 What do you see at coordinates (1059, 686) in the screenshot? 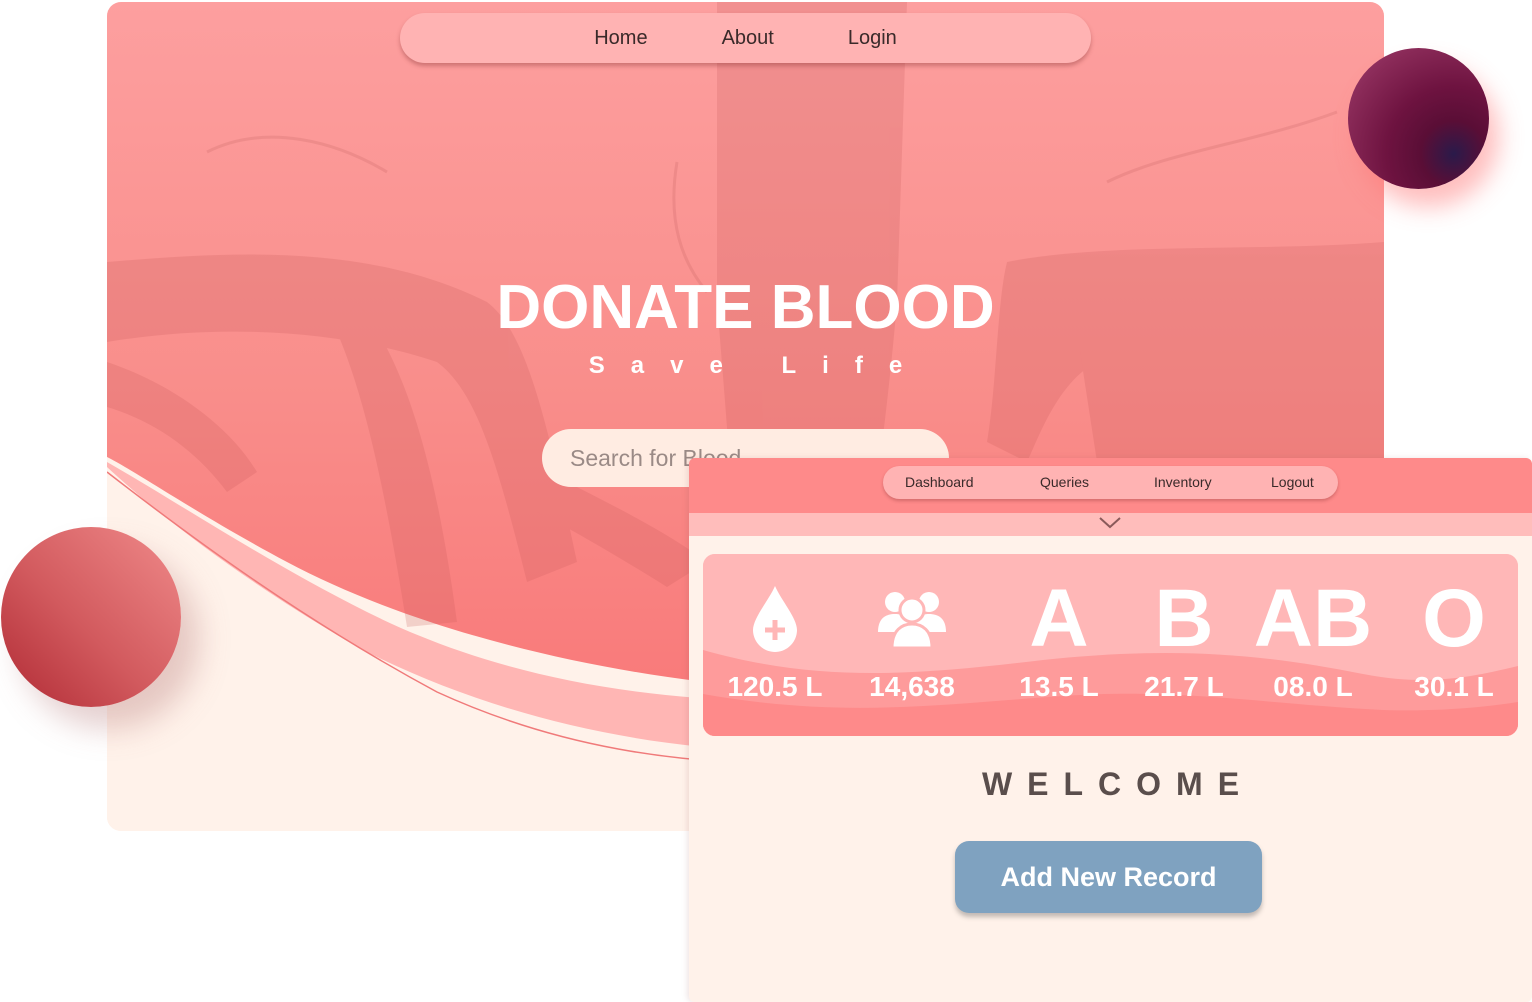
I see `stat-type-a-volume: 13.5 L` at bounding box center [1059, 686].